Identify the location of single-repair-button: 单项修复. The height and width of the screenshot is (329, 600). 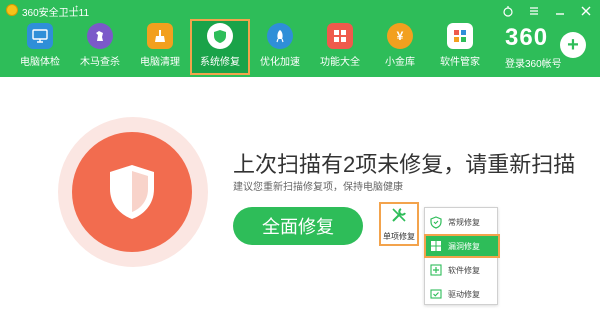
(399, 224).